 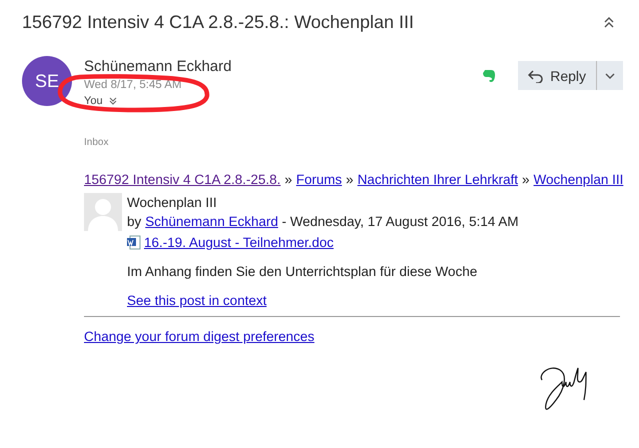 What do you see at coordinates (172, 203) in the screenshot?
I see `post-title: Wochenplan III` at bounding box center [172, 203].